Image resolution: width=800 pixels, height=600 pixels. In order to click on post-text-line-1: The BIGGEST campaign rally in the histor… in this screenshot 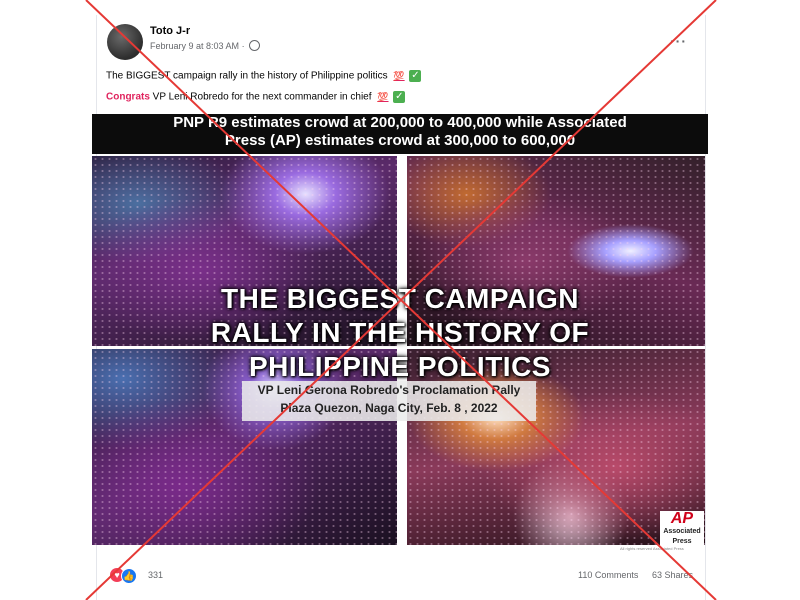, I will do `click(264, 76)`.